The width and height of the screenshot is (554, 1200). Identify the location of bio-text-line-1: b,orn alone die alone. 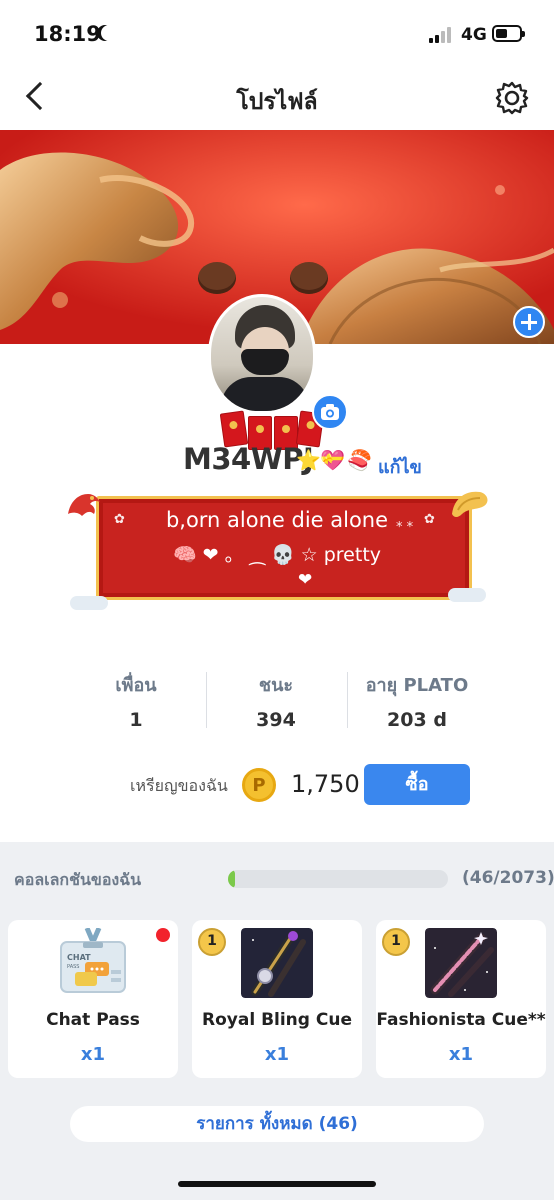
(277, 520).